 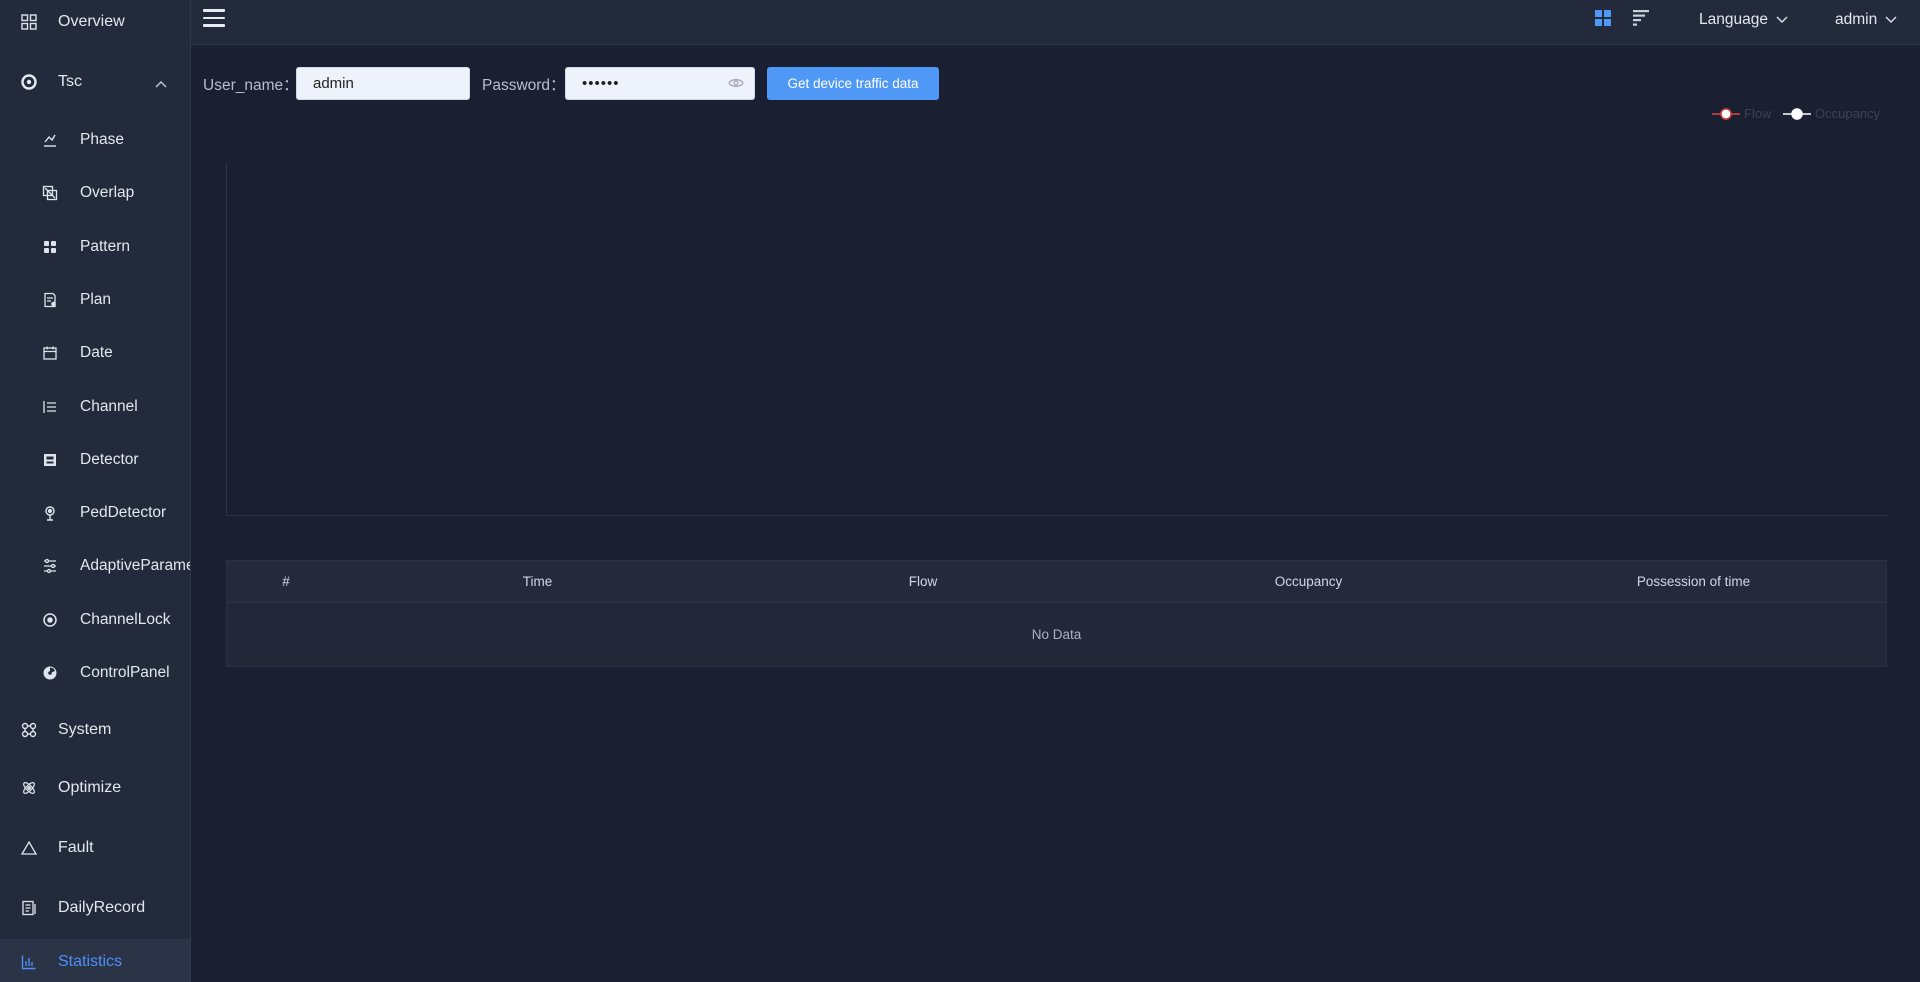 What do you see at coordinates (102, 907) in the screenshot?
I see `sidebar-item-label: DailyRecord` at bounding box center [102, 907].